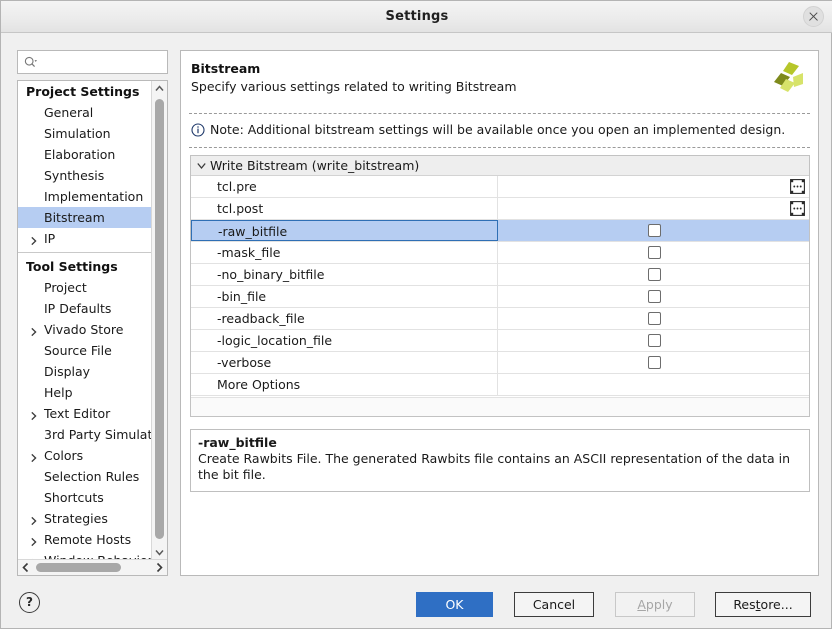 The height and width of the screenshot is (629, 832). Describe the element at coordinates (64, 455) in the screenshot. I see `sidebar-item-label: Colors` at that location.